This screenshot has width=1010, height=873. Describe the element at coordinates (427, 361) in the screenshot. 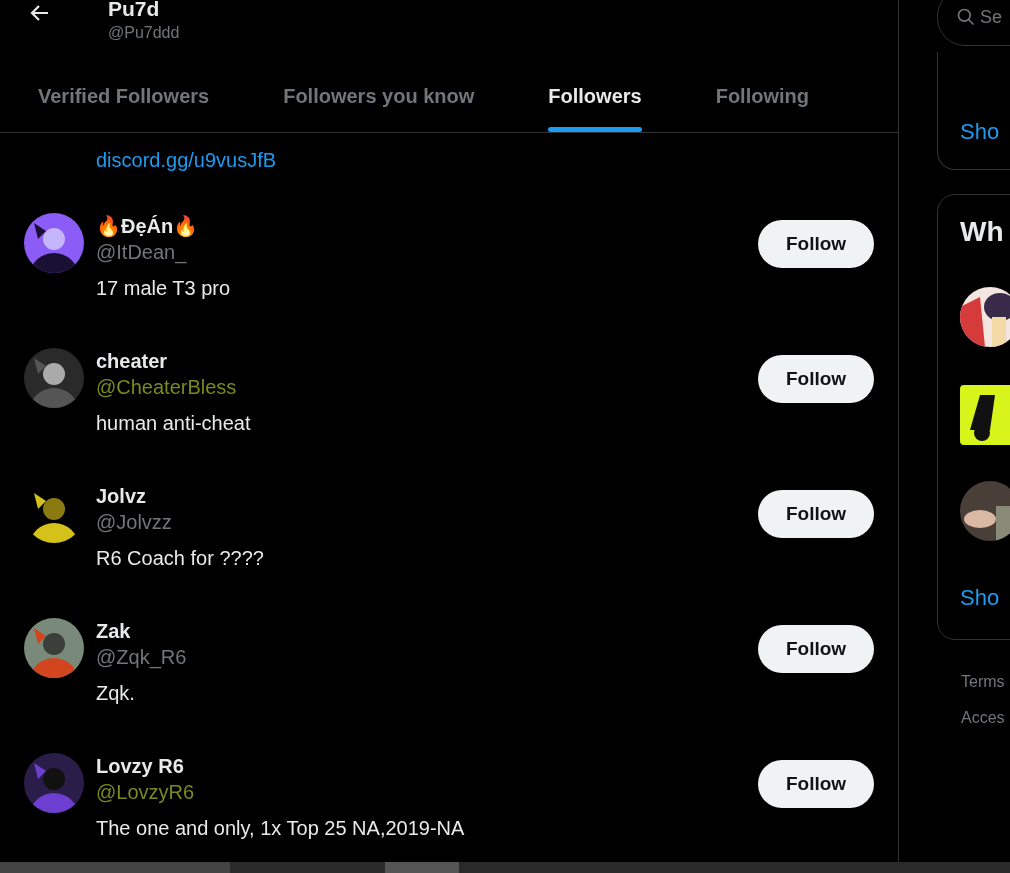

I see `user-name: cheater` at that location.